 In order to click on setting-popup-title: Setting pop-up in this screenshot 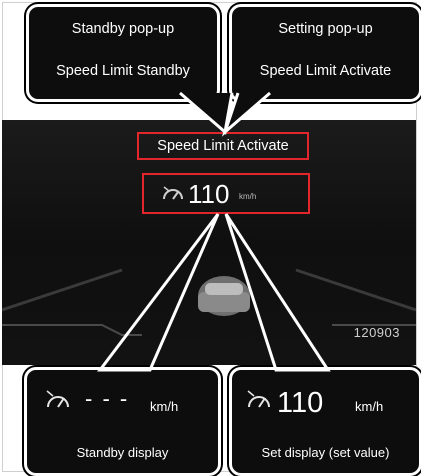, I will do `click(325, 29)`.